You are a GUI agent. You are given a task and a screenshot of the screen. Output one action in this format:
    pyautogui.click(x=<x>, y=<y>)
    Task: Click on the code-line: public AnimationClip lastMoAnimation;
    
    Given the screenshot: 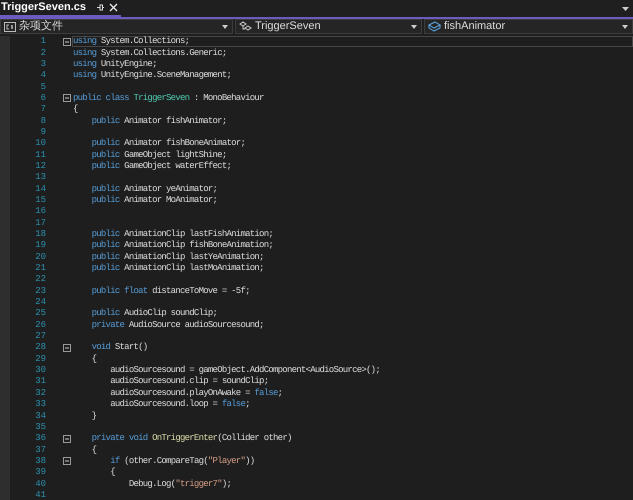 What is the action you would take?
    pyautogui.click(x=178, y=269)
    